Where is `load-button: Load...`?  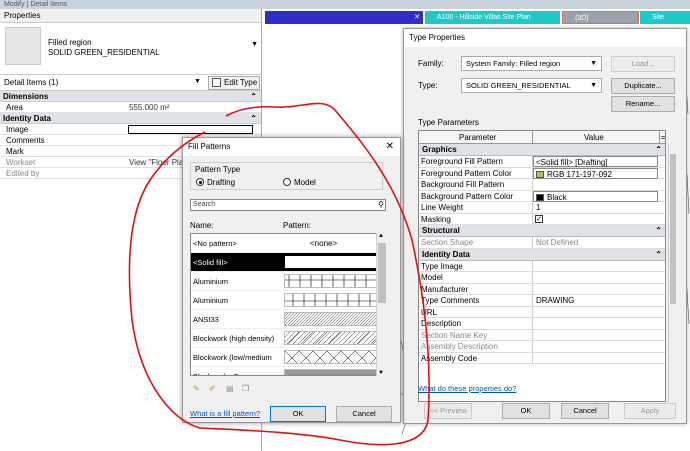 load-button: Load... is located at coordinates (643, 64).